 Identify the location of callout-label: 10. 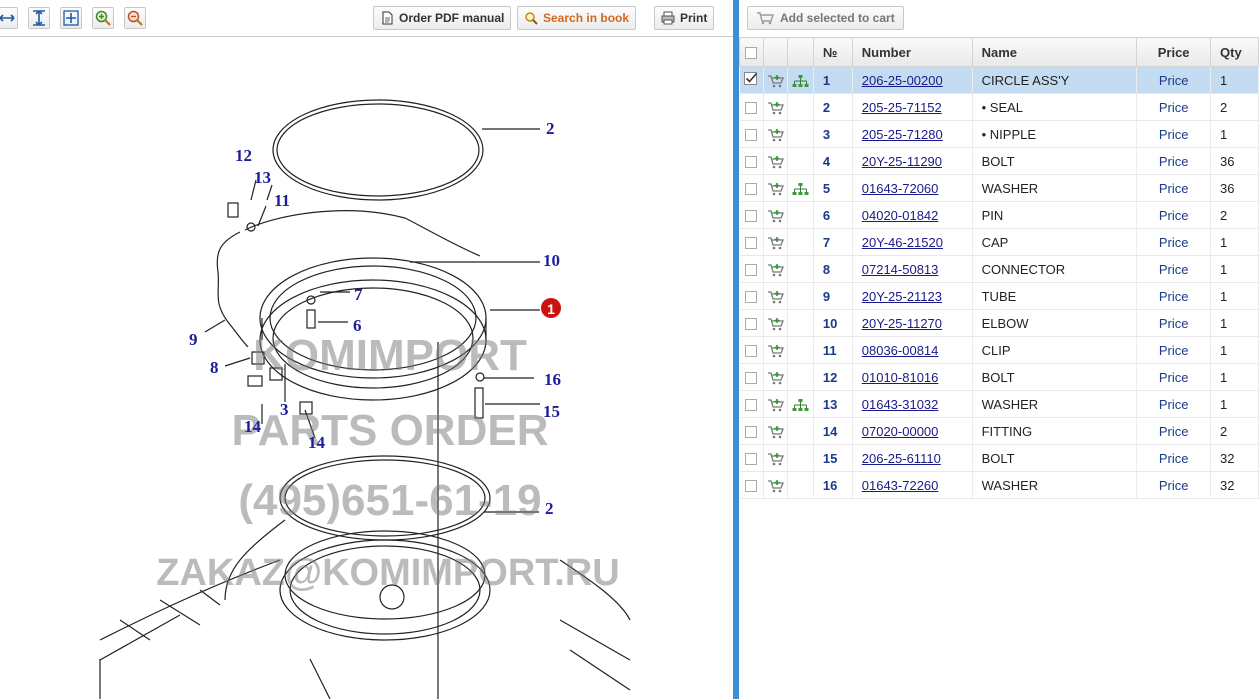
(551, 260).